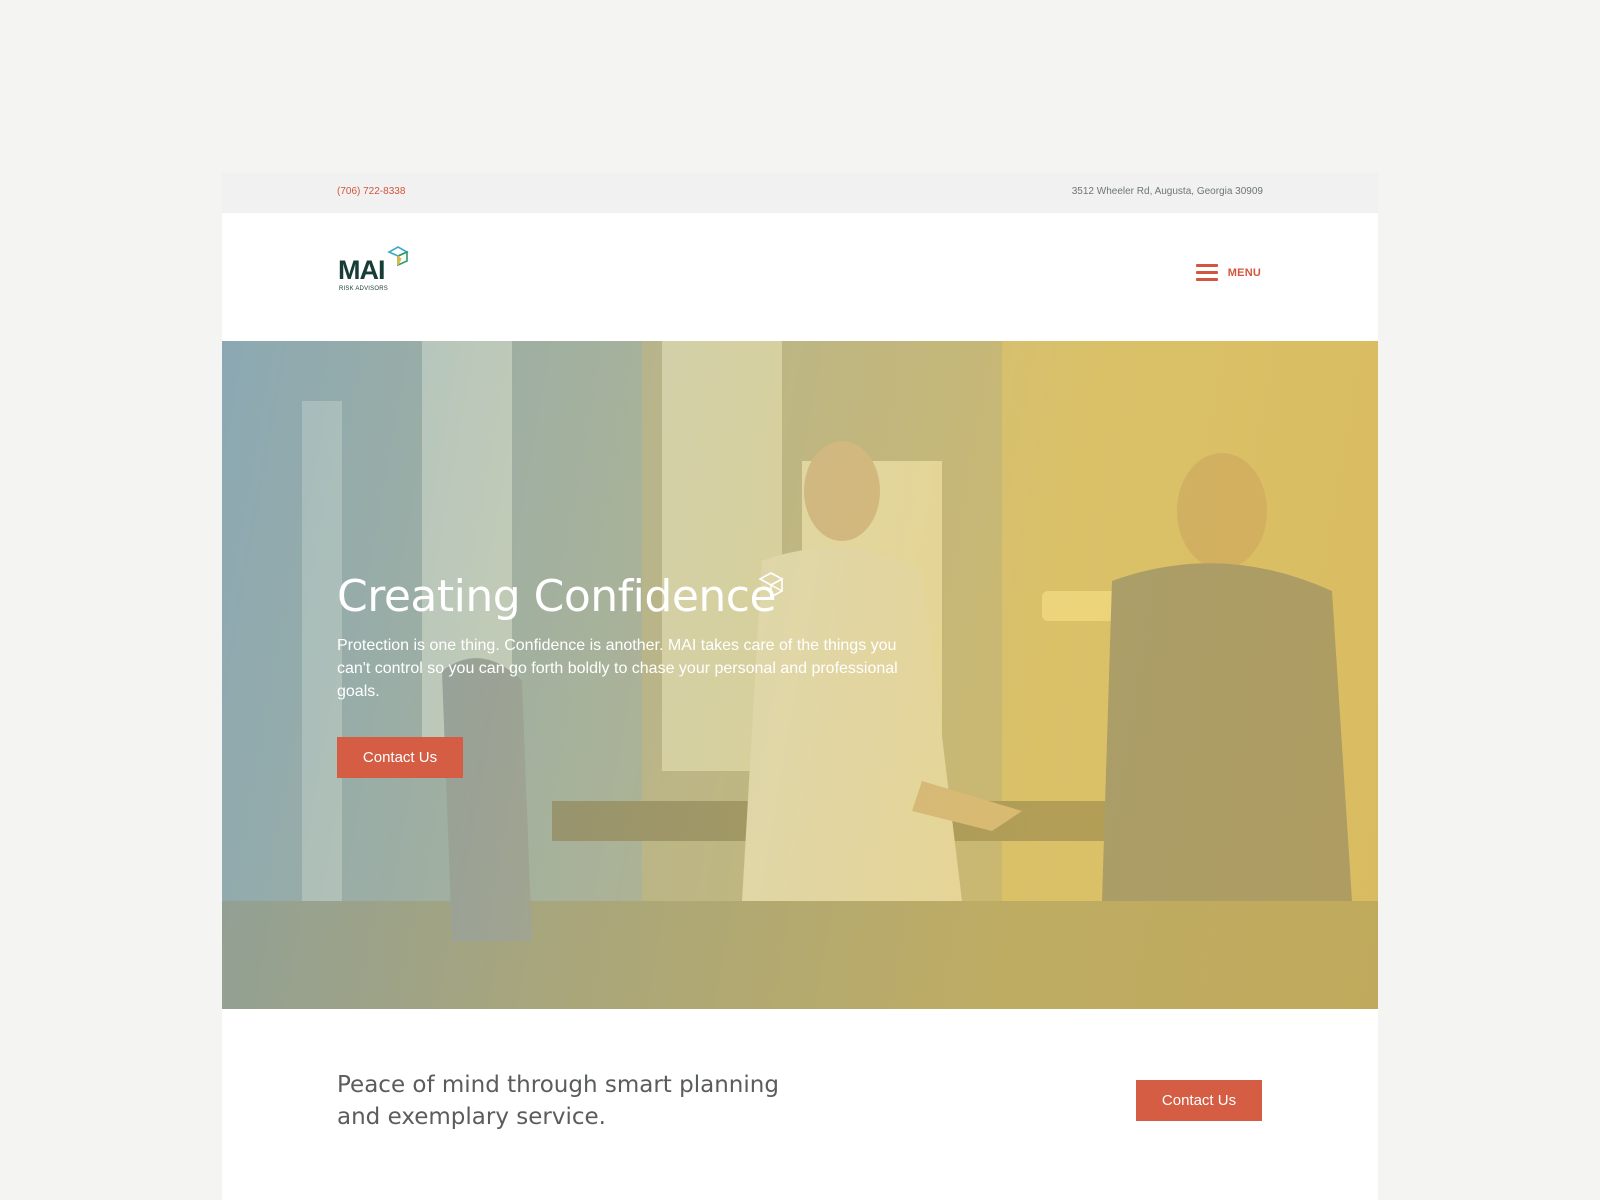 This screenshot has height=1200, width=1600. What do you see at coordinates (1167, 191) in the screenshot?
I see `address-text: 3512 Wheeler Rd, Augusta, Georgia 30909` at bounding box center [1167, 191].